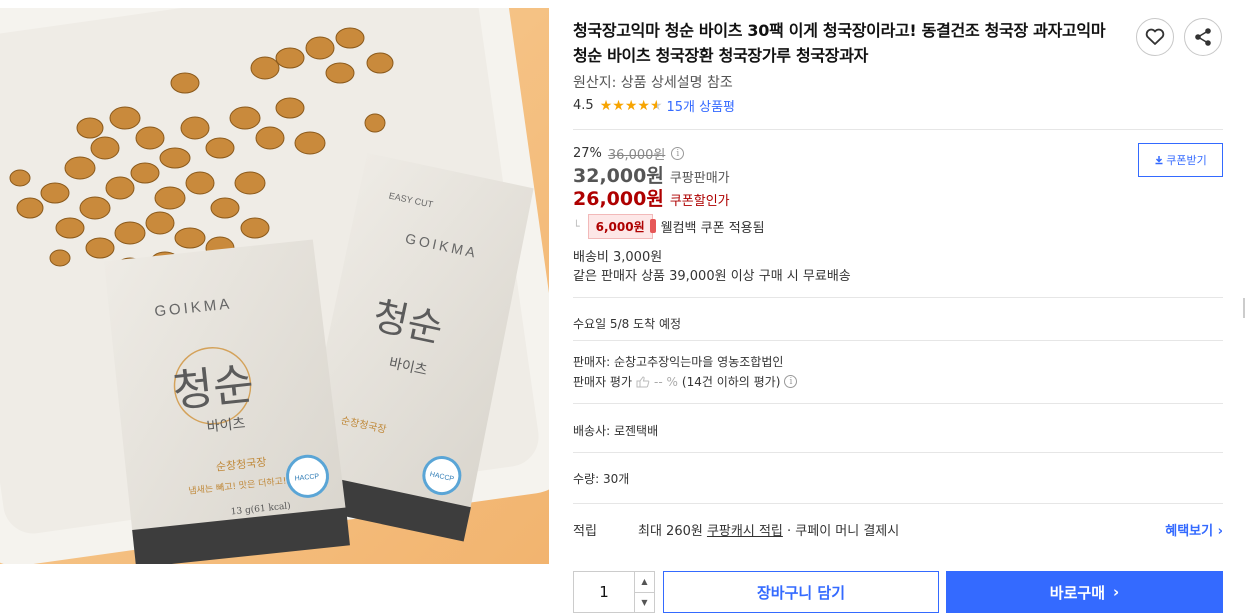  I want to click on quantity-decrease-button: ▼, so click(644, 603).